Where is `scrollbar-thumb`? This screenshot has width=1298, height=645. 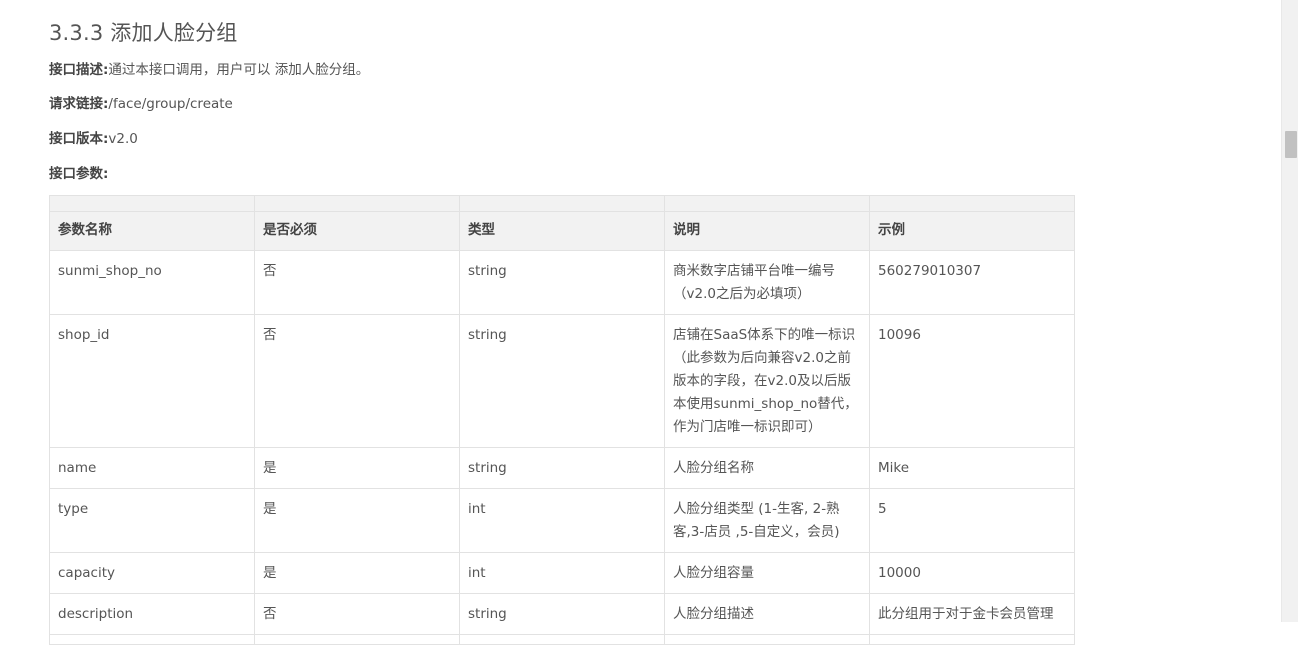 scrollbar-thumb is located at coordinates (1291, 144).